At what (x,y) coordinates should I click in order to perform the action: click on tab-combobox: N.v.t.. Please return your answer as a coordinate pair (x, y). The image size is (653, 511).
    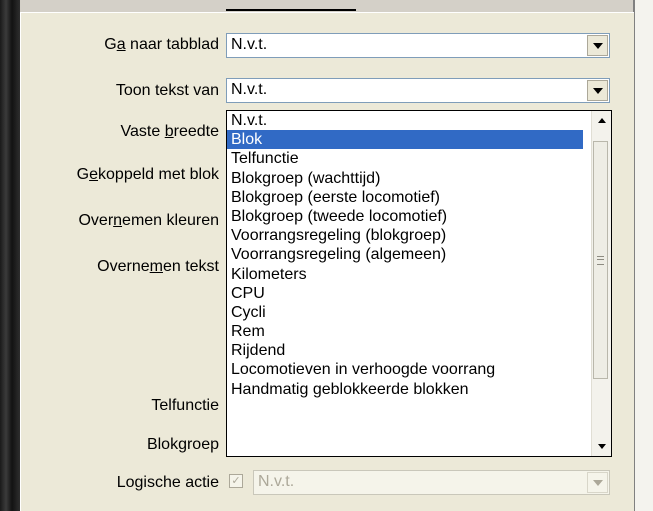
    Looking at the image, I should click on (418, 45).